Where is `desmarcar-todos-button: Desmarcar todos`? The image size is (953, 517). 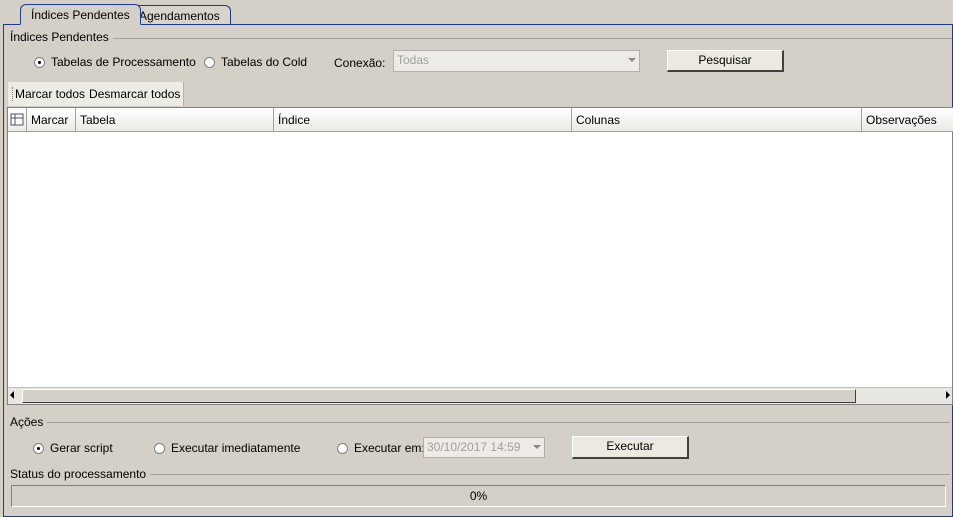
desmarcar-todos-button: Desmarcar todos is located at coordinates (134, 94).